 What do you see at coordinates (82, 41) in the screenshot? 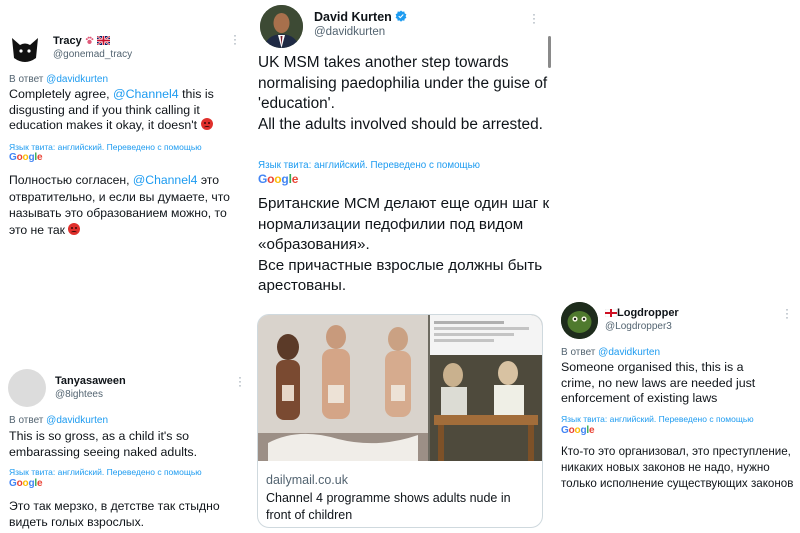
I see `display-name: Tracy` at bounding box center [82, 41].